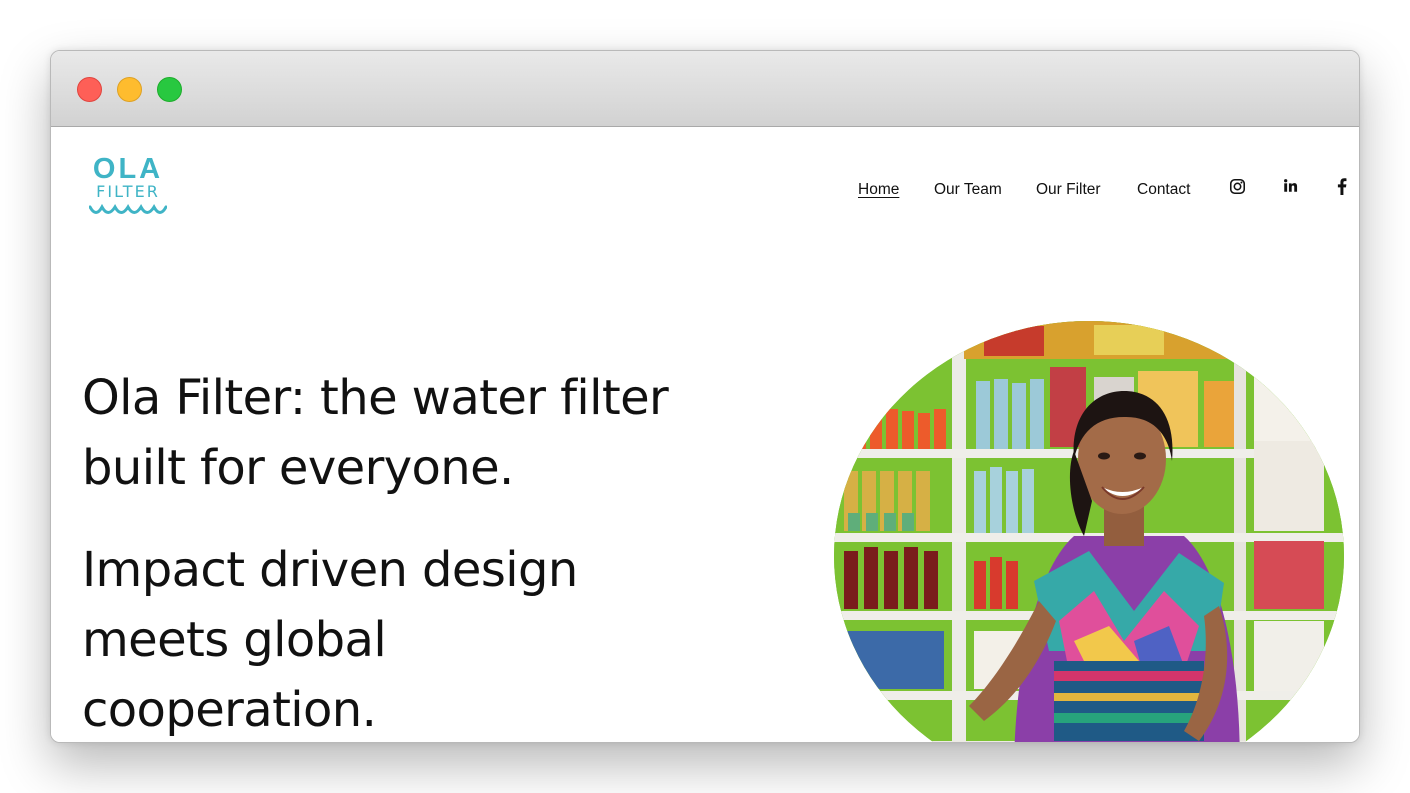 The width and height of the screenshot is (1410, 793). Describe the element at coordinates (1237, 186) in the screenshot. I see `instagram-icon` at that location.